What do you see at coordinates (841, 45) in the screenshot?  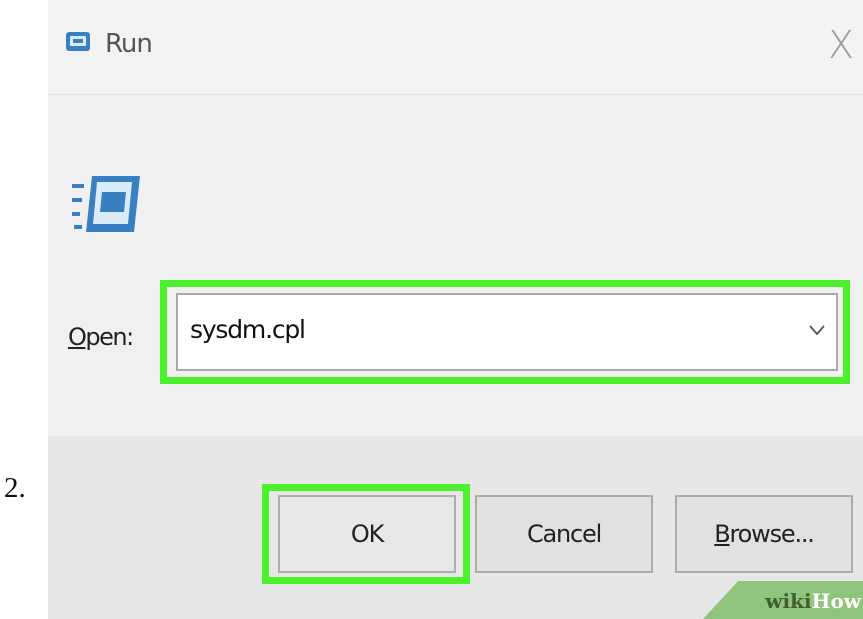 I see `close-button: X` at bounding box center [841, 45].